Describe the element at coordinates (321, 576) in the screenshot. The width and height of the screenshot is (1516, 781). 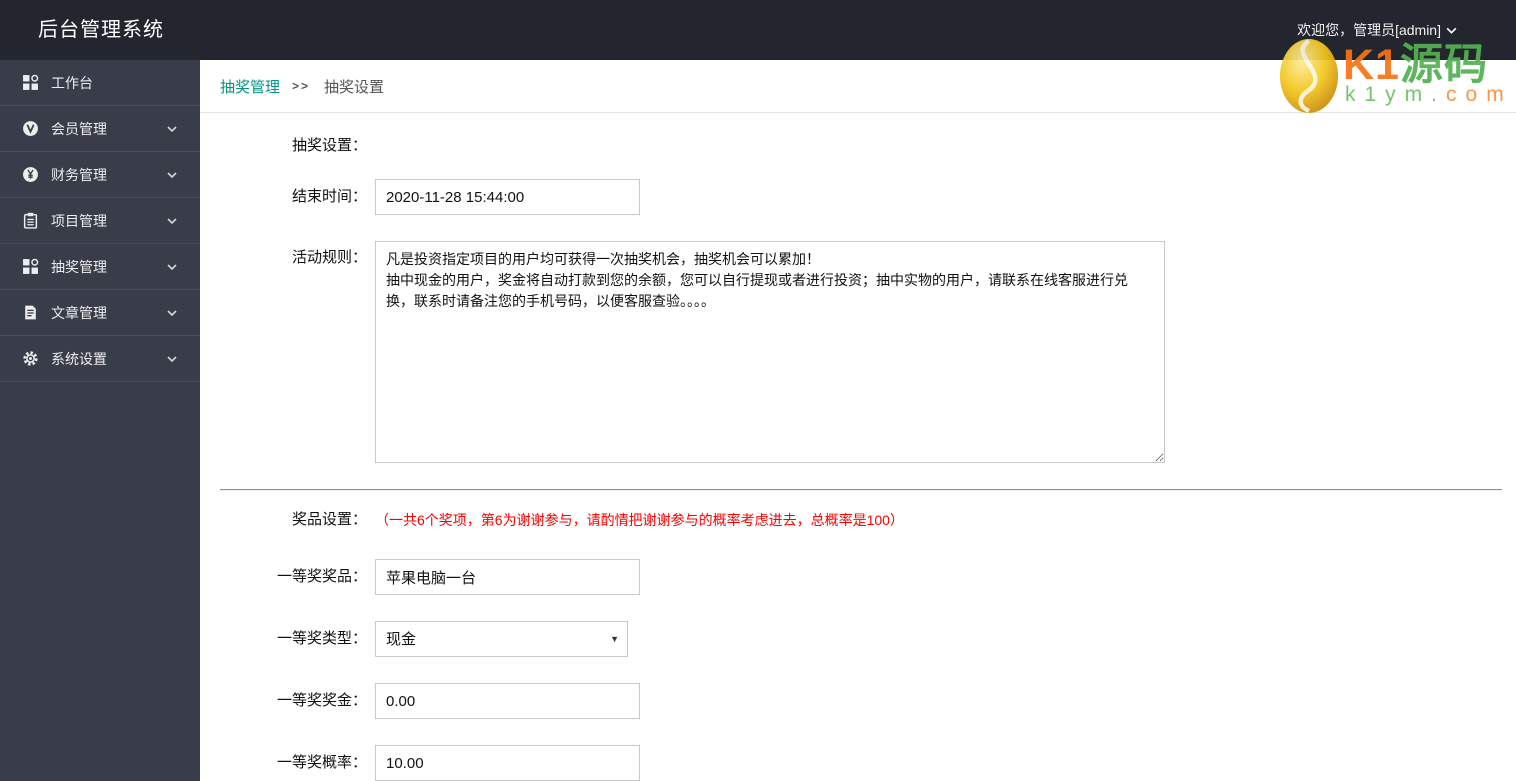
I see `first-prize-name-label: 一等奖奖品：` at that location.